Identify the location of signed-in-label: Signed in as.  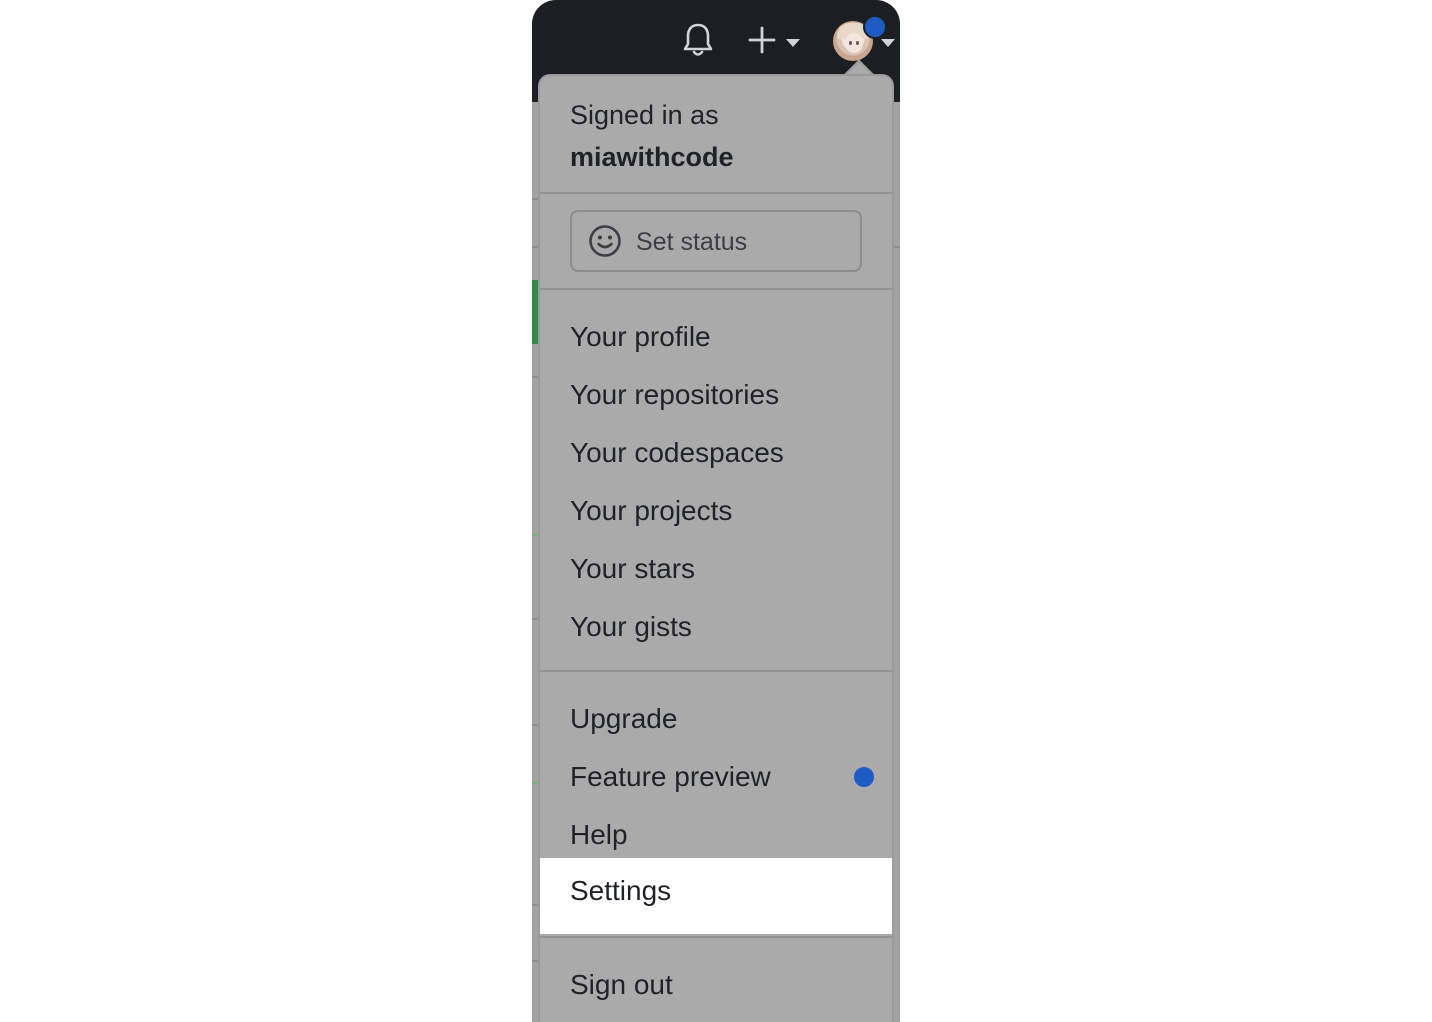
(644, 115).